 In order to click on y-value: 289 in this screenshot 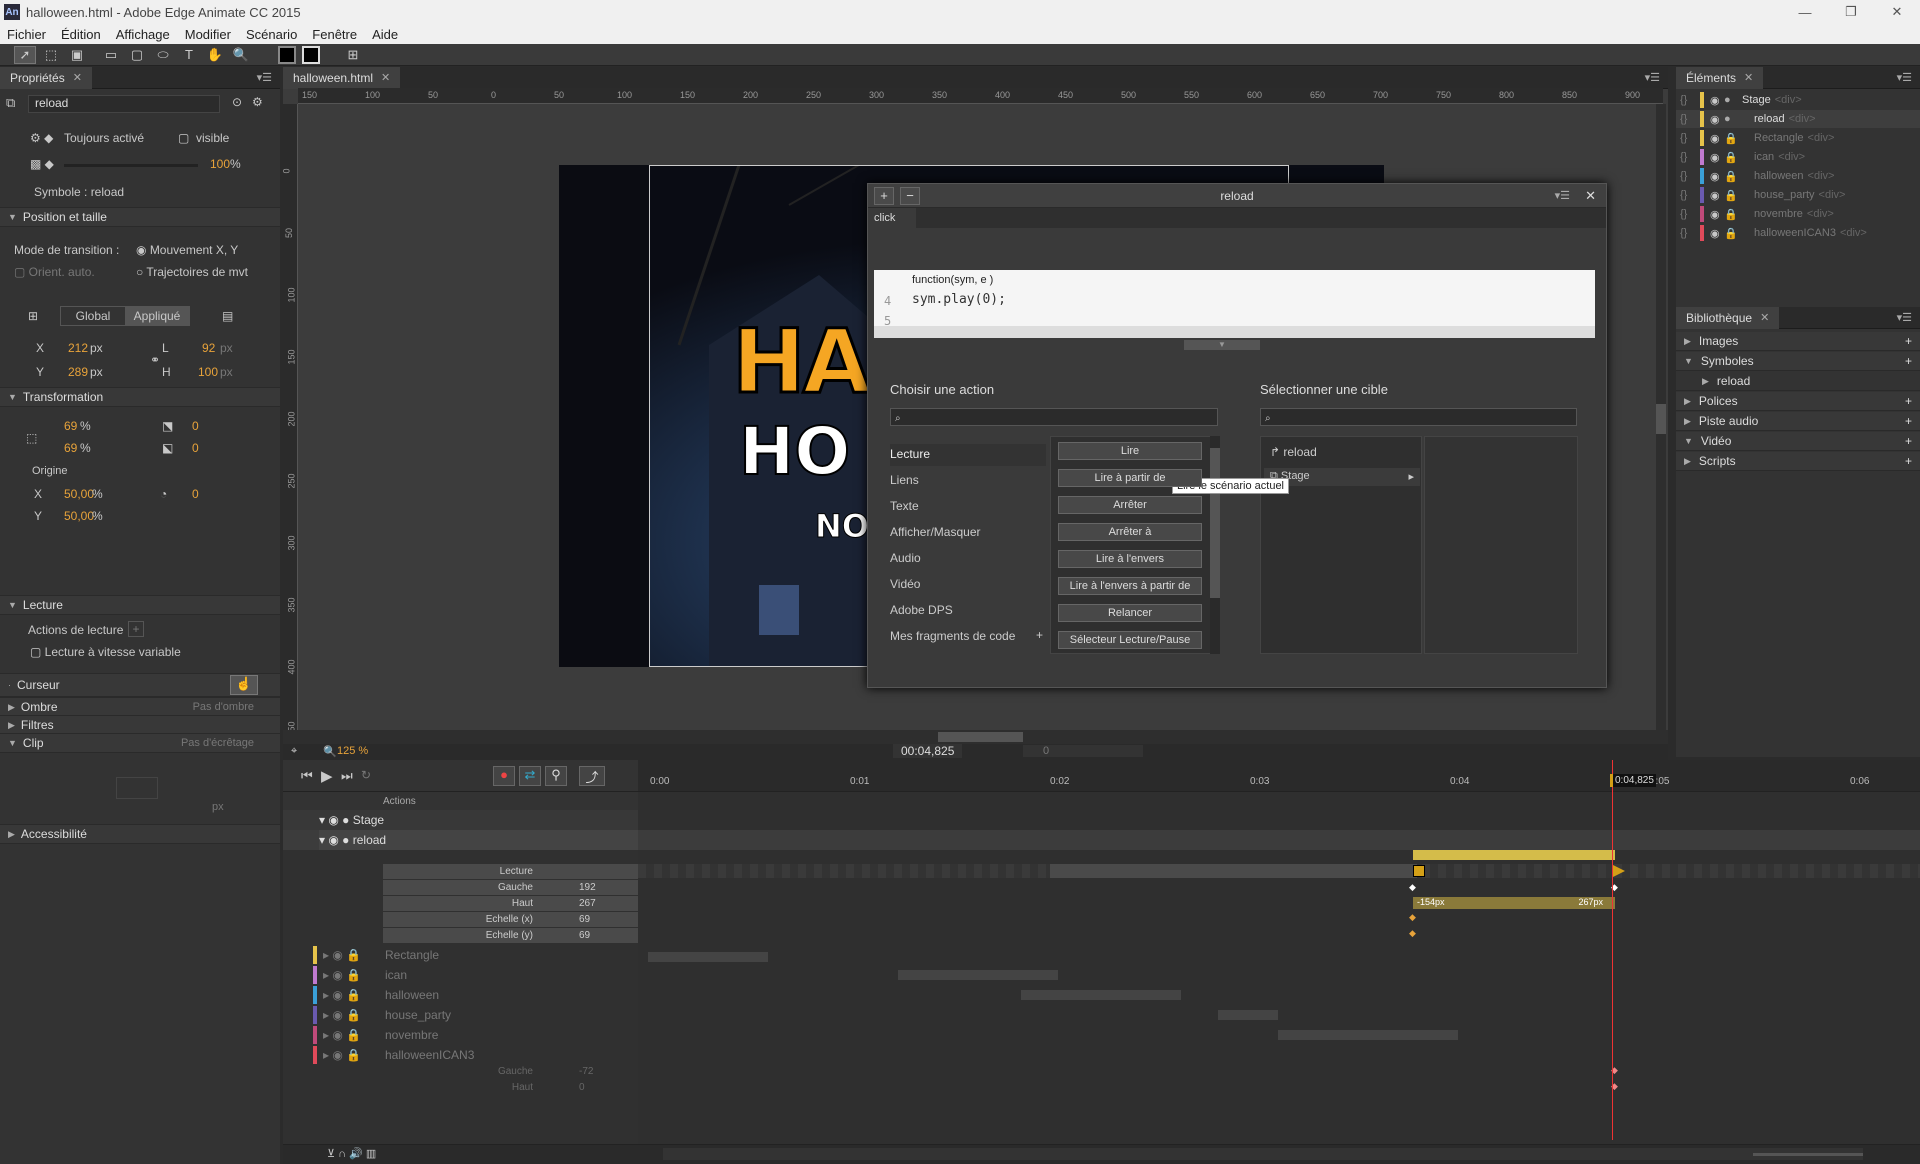, I will do `click(78, 372)`.